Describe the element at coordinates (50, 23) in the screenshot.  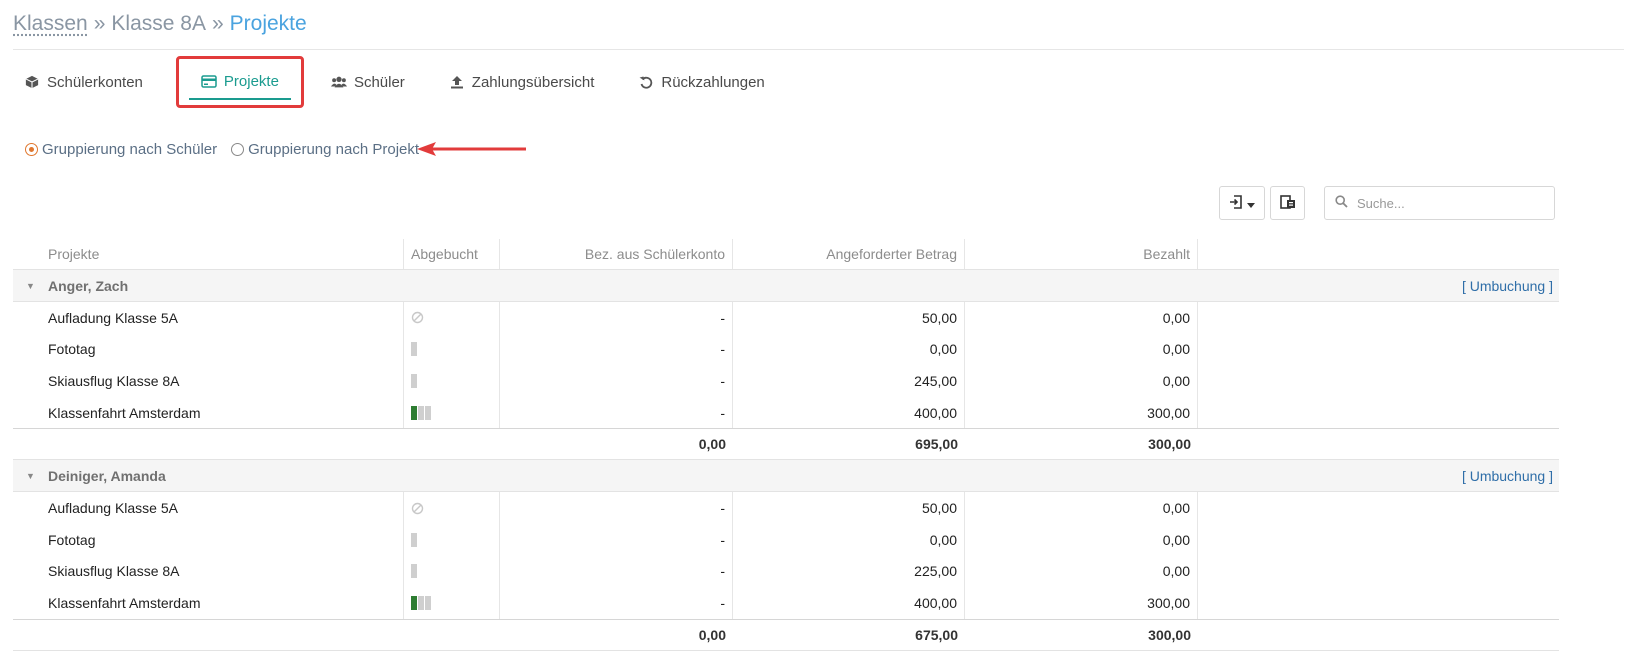
I see `breadcrumb-klassen: Klassen` at that location.